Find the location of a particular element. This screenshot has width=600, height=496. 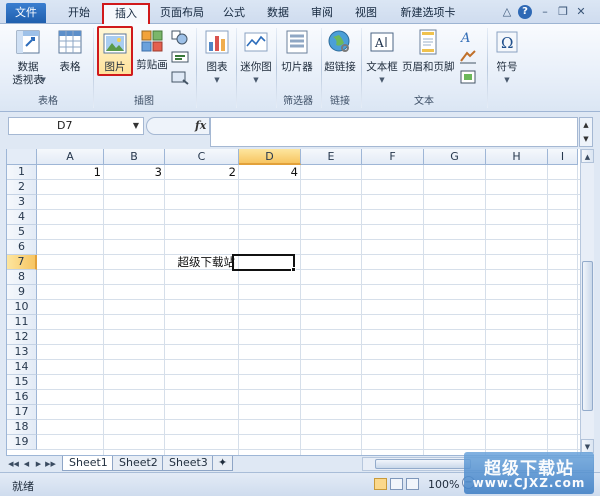

horizontal-scroll-thumb is located at coordinates (423, 464).